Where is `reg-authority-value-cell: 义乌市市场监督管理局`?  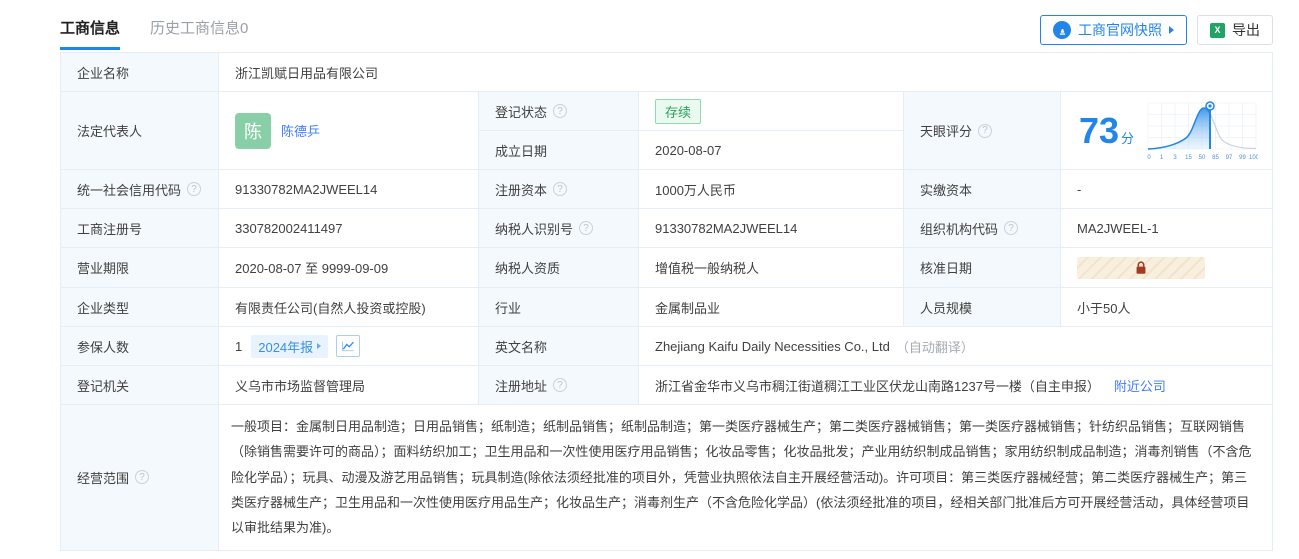
reg-authority-value-cell: 义乌市市场监督管理局 is located at coordinates (349, 385).